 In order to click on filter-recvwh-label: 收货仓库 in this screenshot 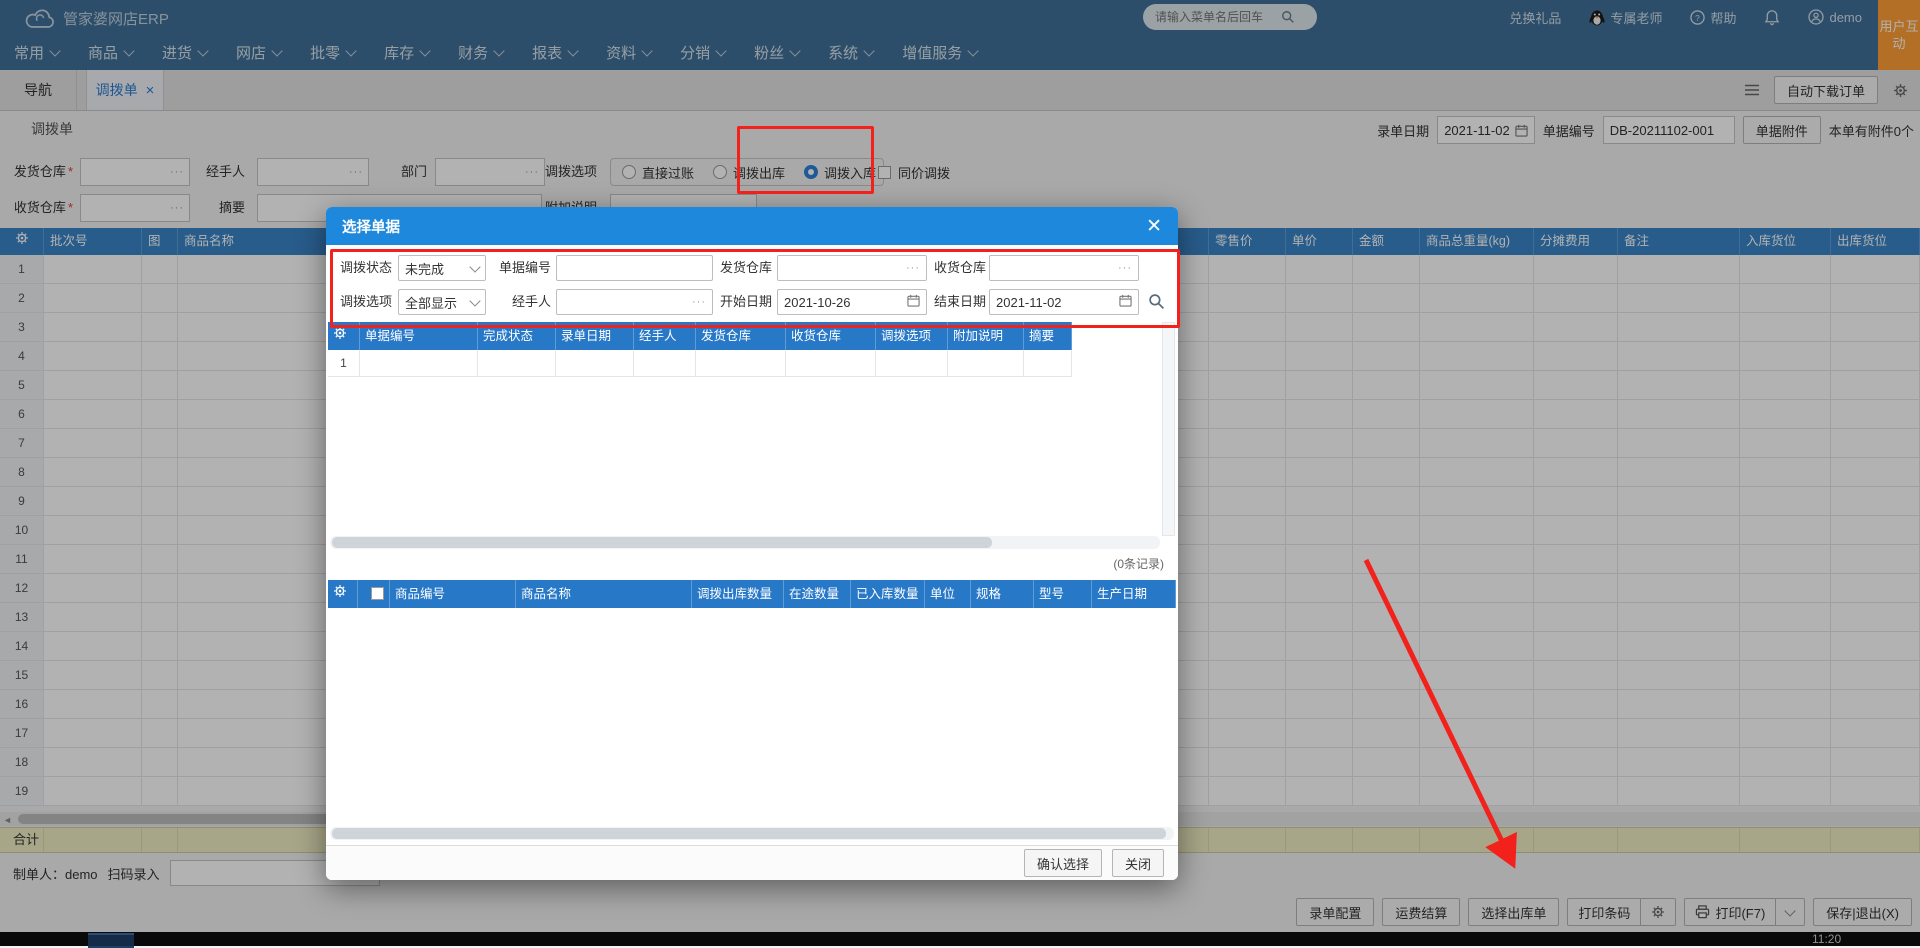, I will do `click(960, 267)`.